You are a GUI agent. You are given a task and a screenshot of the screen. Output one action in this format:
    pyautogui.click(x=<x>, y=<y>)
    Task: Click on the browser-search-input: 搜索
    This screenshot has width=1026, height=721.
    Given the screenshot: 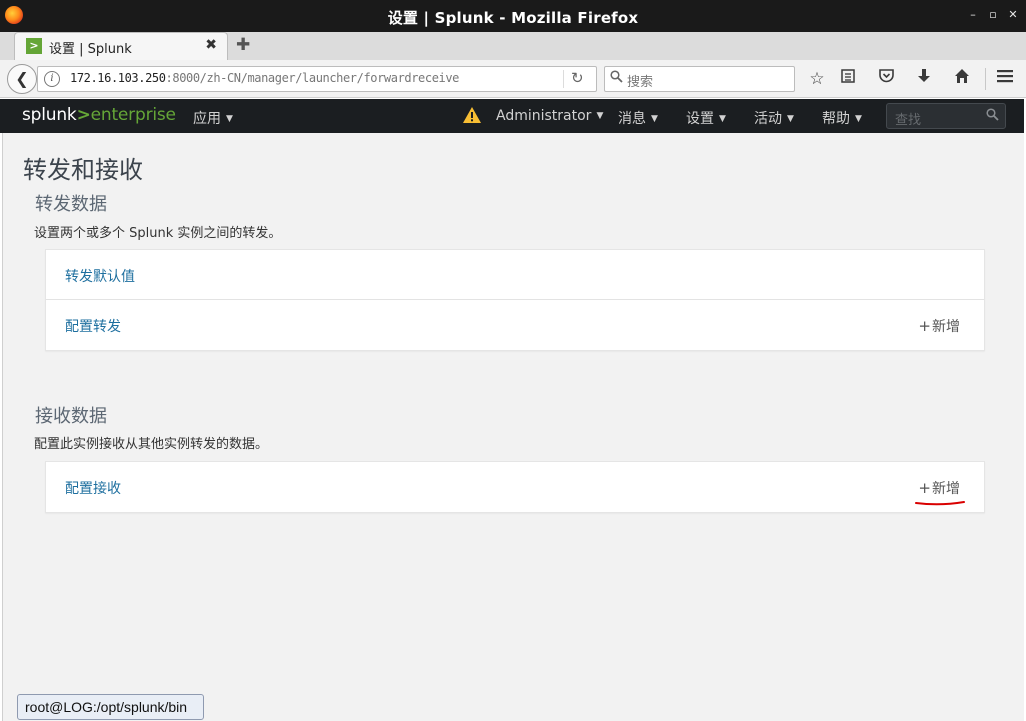 What is the action you would take?
    pyautogui.click(x=699, y=79)
    